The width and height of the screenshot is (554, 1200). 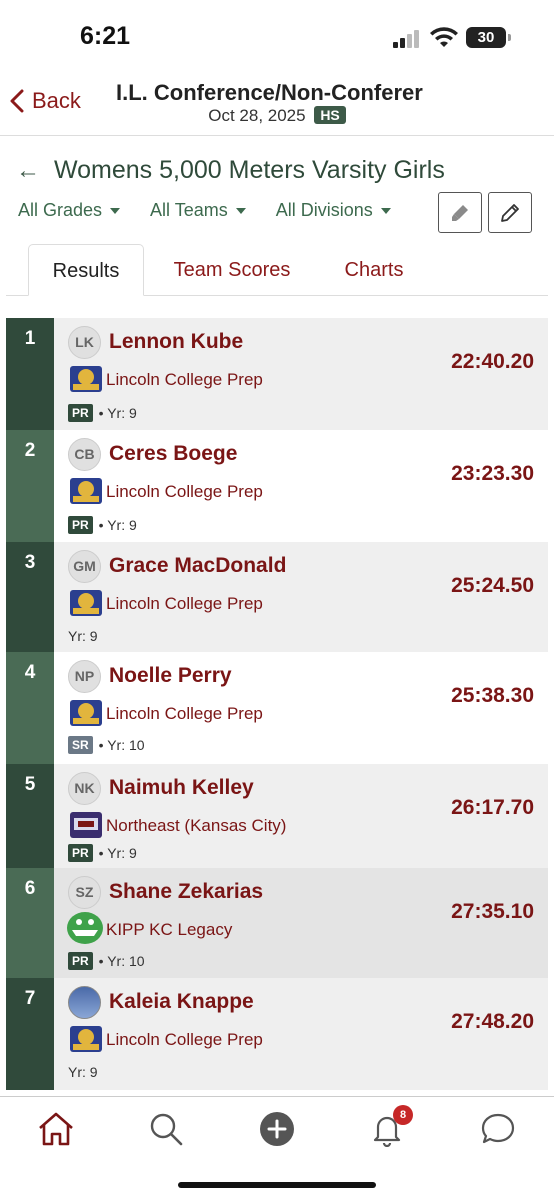 What do you see at coordinates (390, 1127) in the screenshot?
I see `notifications-tab: 8` at bounding box center [390, 1127].